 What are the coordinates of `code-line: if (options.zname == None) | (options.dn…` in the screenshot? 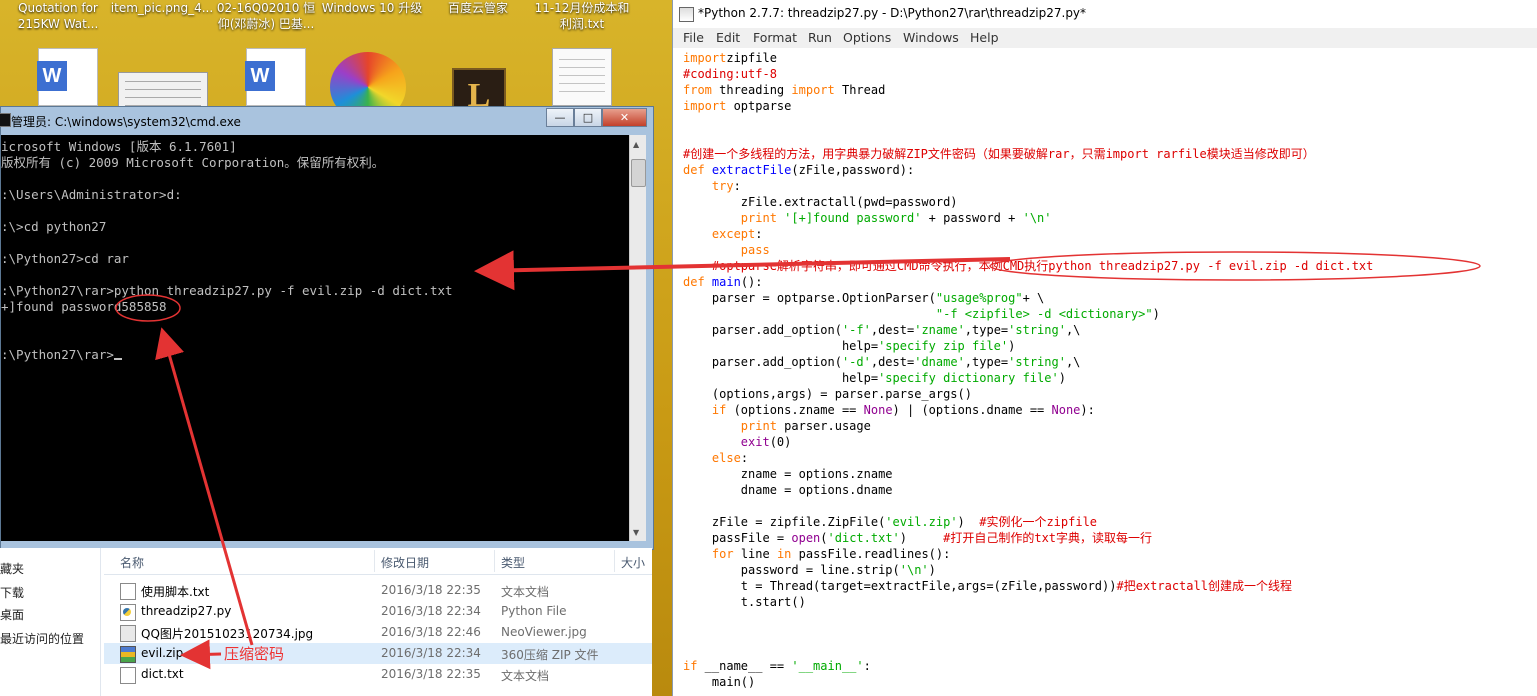 It's located at (889, 410).